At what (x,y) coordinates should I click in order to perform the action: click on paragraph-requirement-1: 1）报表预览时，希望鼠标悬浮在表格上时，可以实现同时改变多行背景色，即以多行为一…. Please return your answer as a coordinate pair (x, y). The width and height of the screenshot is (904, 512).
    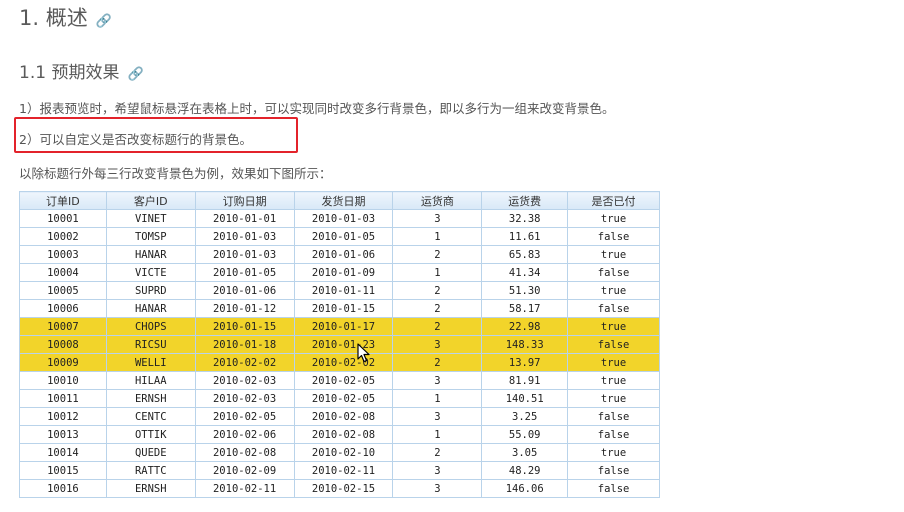
    Looking at the image, I should click on (317, 108).